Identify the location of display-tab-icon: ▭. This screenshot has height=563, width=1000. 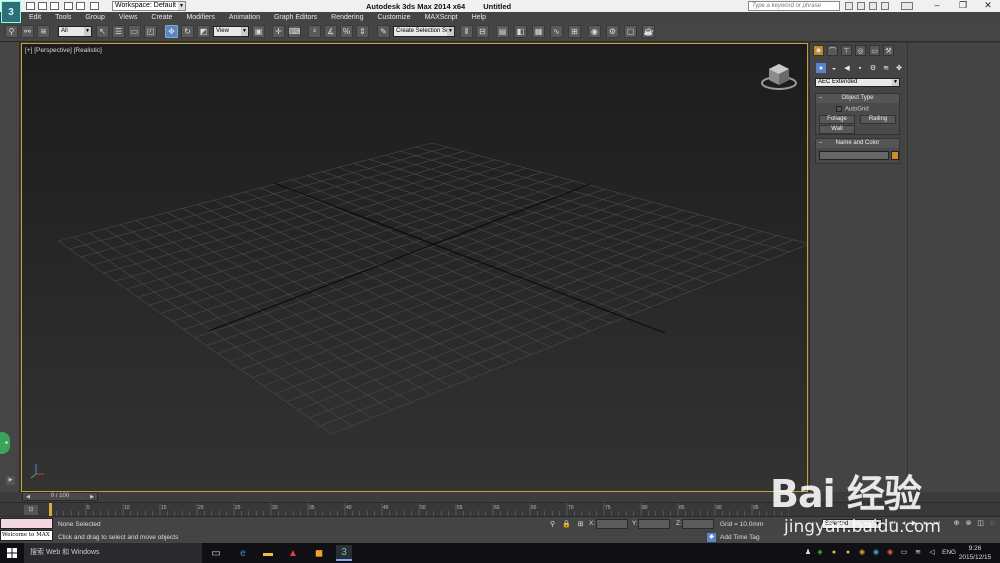
(874, 50).